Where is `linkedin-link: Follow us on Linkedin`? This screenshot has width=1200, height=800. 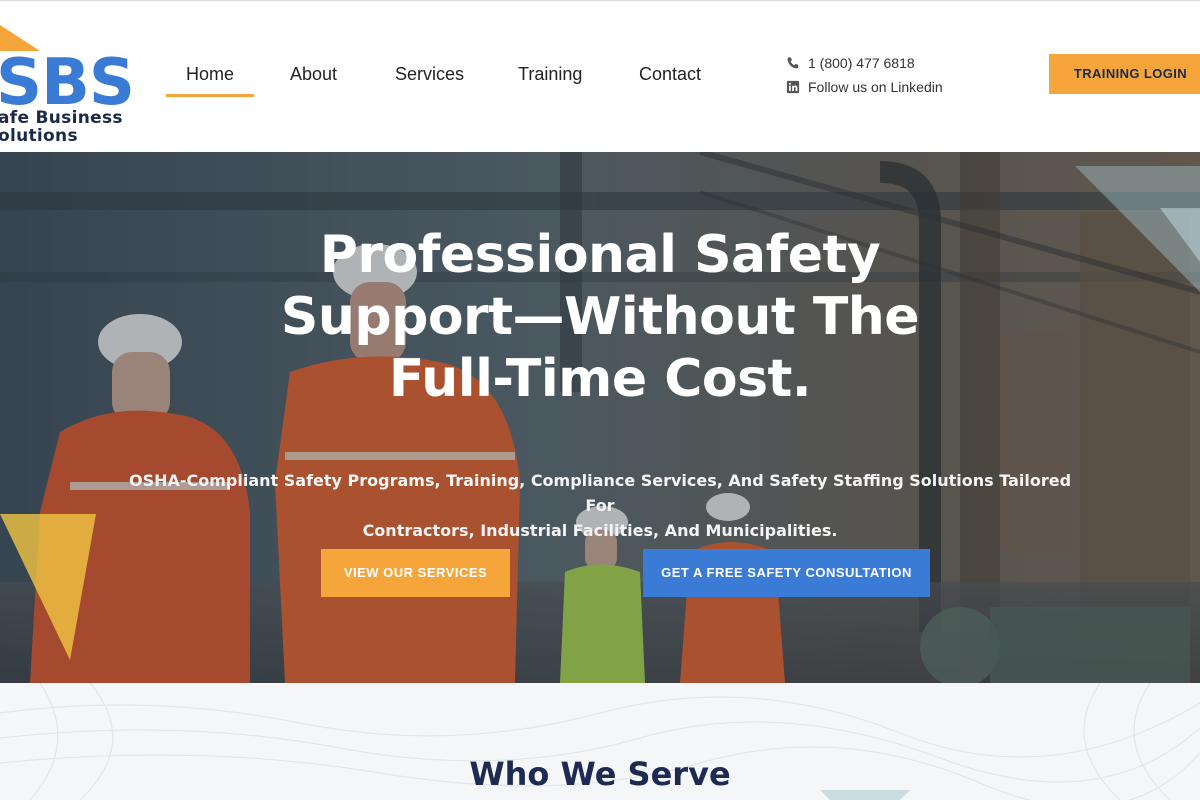
linkedin-link: Follow us on Linkedin is located at coordinates (864, 87).